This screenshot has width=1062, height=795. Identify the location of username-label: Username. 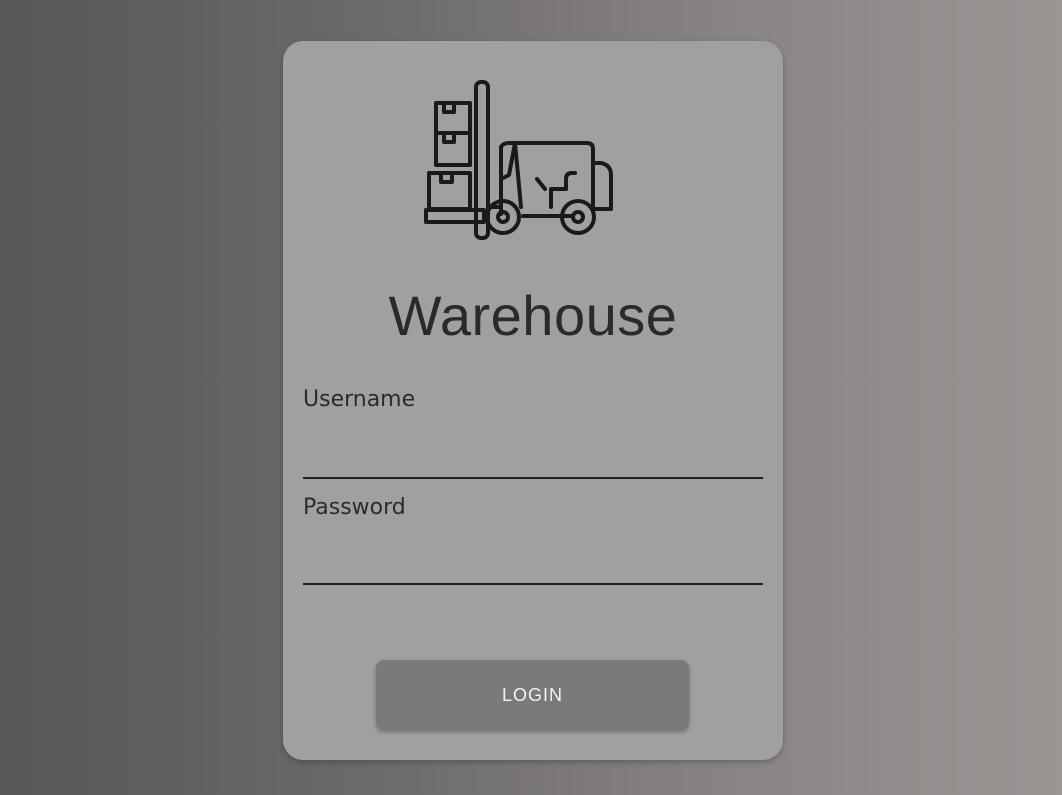
(359, 399).